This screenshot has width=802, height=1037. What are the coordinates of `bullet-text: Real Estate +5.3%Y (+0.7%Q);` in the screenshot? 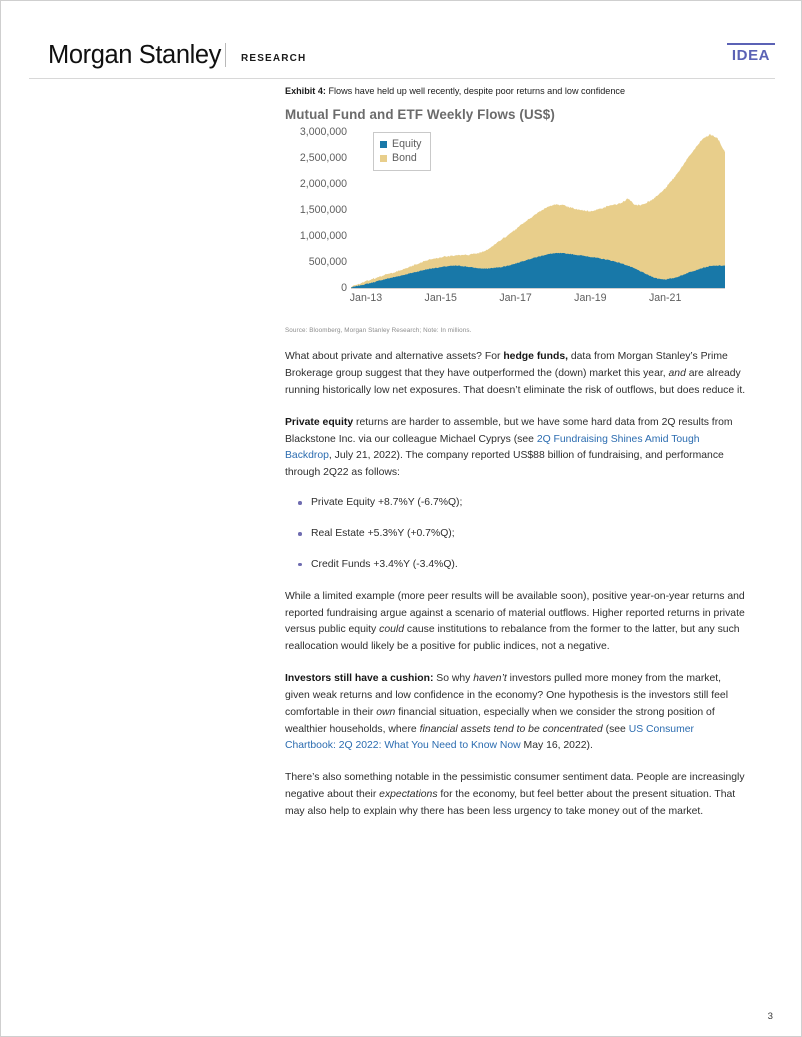 It's located at (383, 534).